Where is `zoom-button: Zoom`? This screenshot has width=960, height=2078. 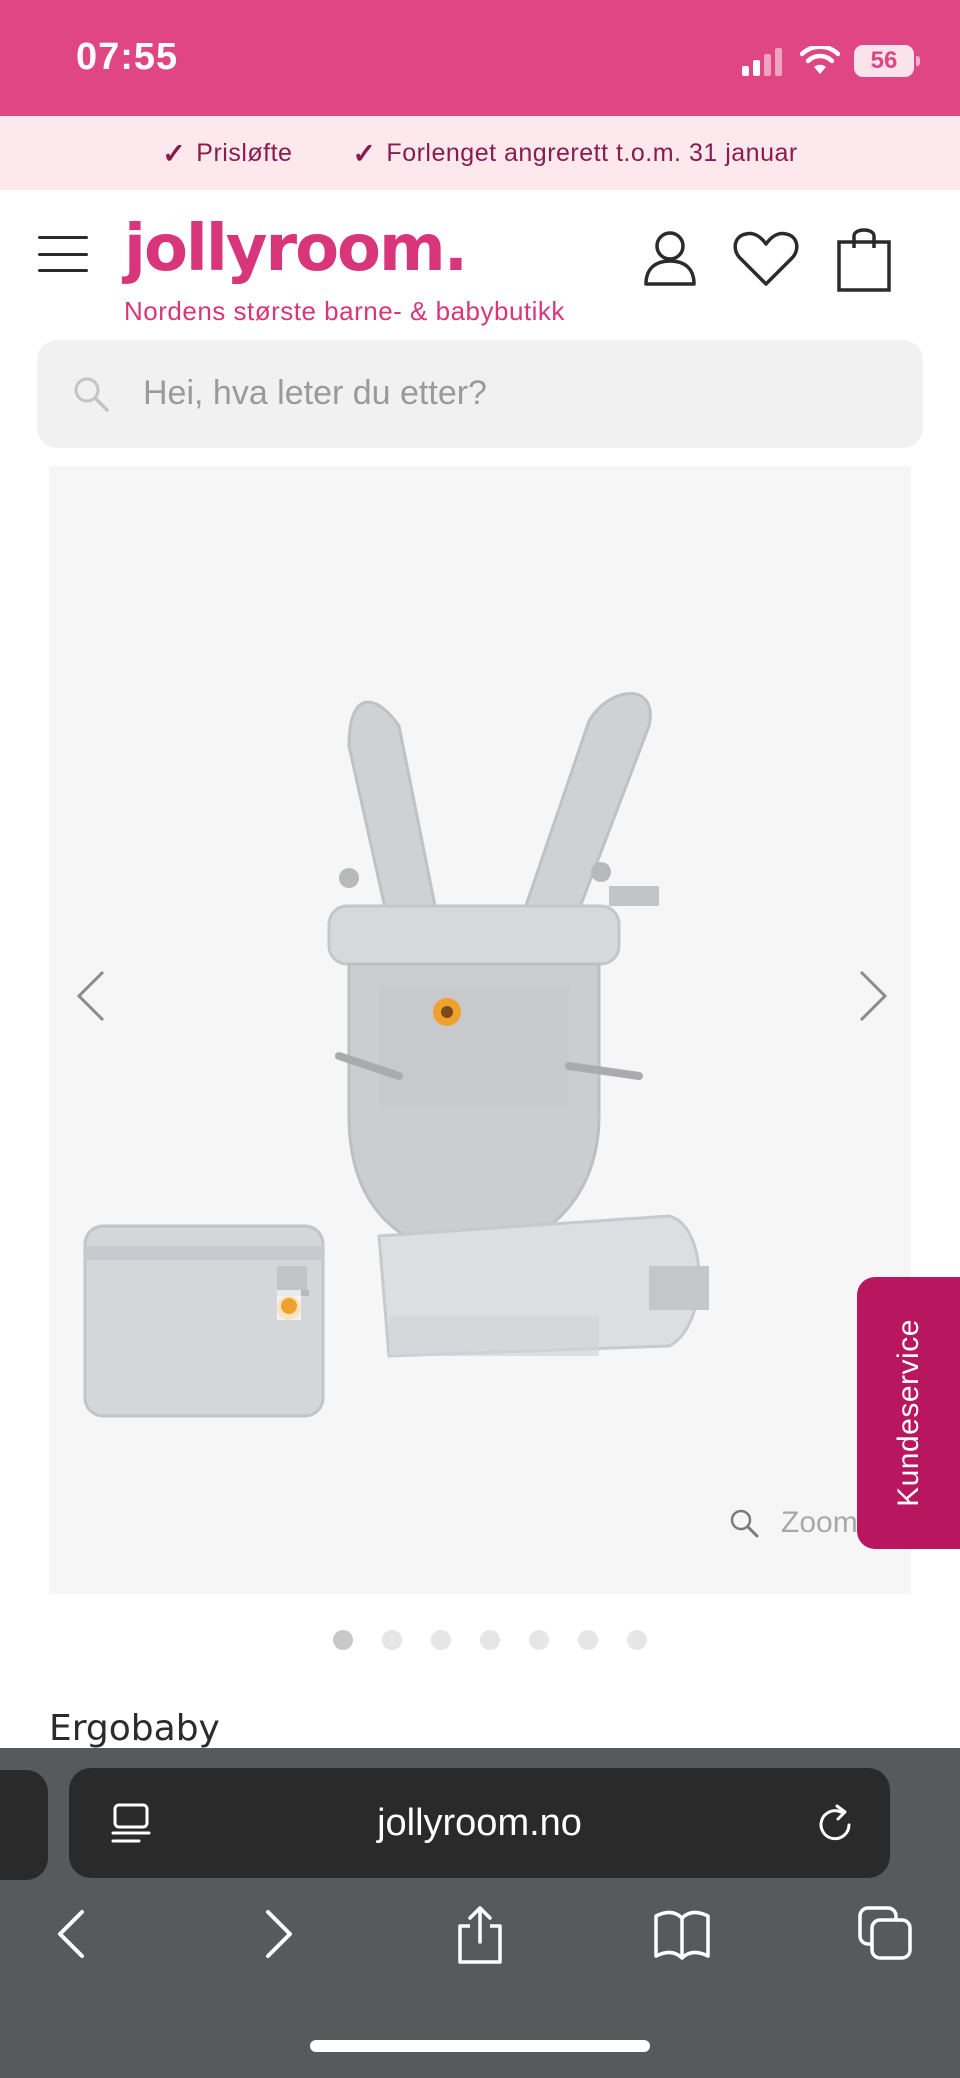 zoom-button: Zoom is located at coordinates (793, 1523).